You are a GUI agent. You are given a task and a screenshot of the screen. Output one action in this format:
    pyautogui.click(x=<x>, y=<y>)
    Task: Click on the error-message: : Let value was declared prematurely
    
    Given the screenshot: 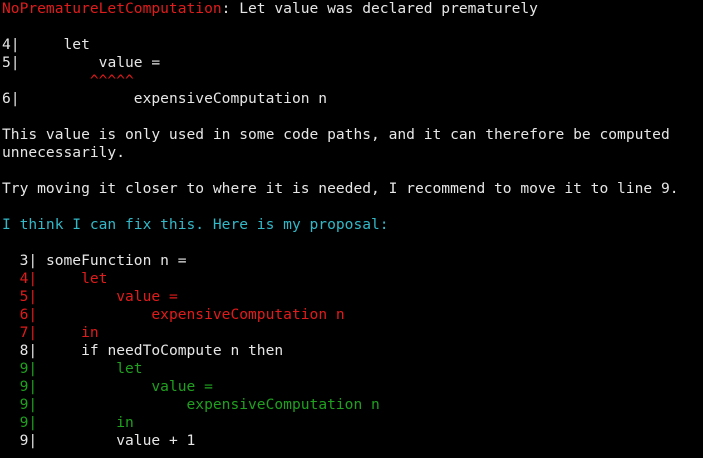 What is the action you would take?
    pyautogui.click(x=379, y=8)
    